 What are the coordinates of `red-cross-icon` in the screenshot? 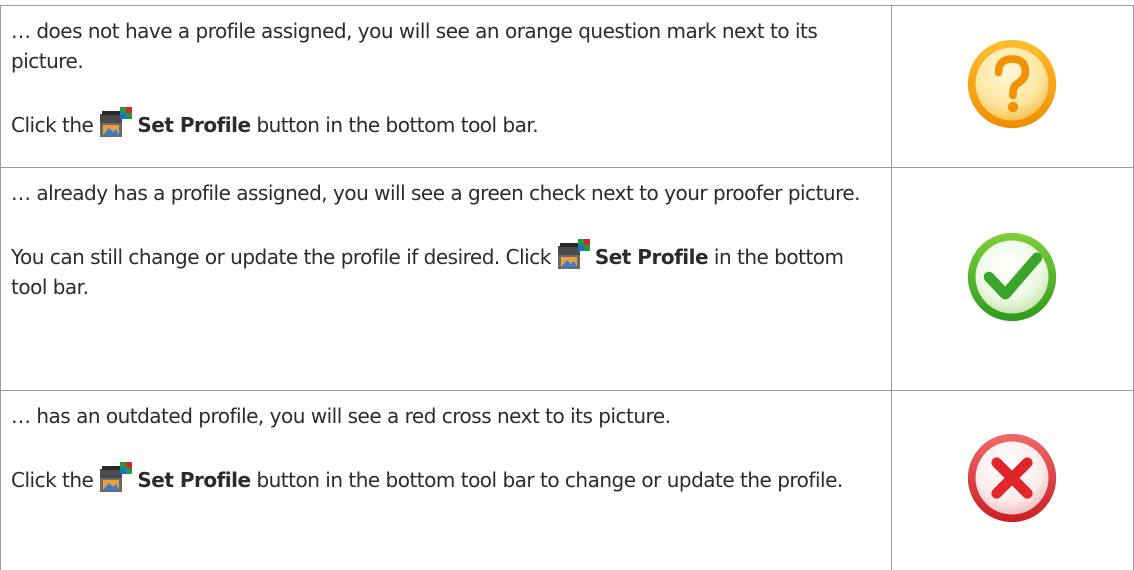 It's located at (1012, 477).